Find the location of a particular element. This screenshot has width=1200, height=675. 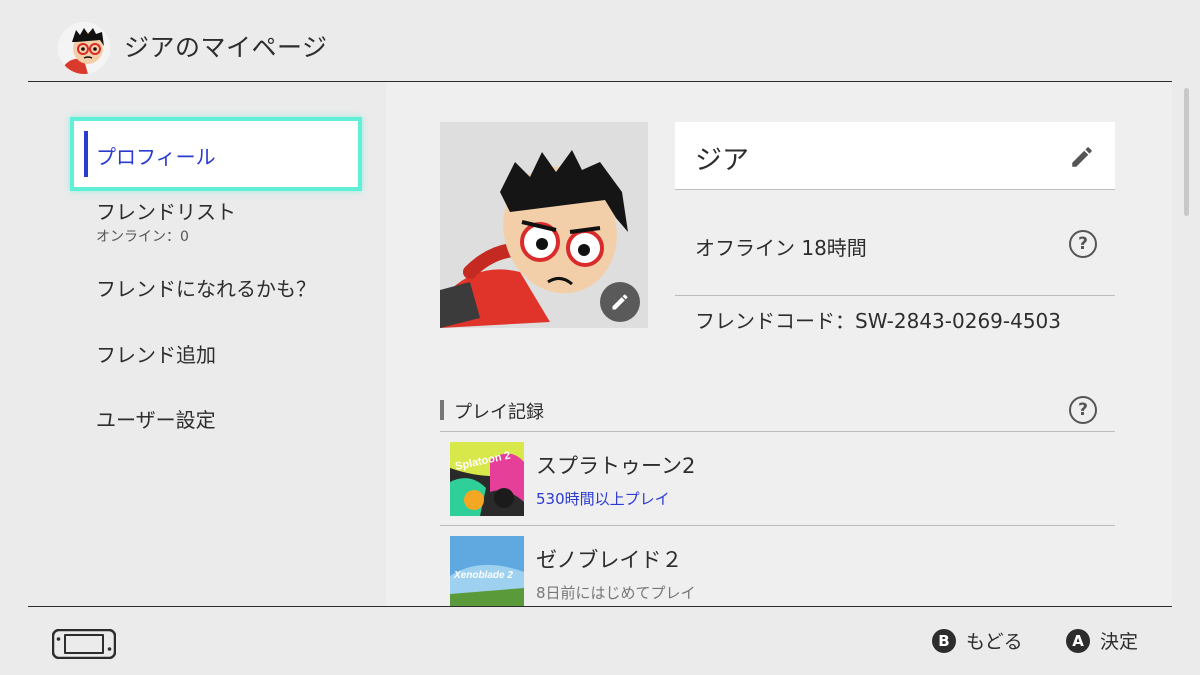

sidebar-item-suggested-friends: フレンドになれるかも？ is located at coordinates (215, 288).